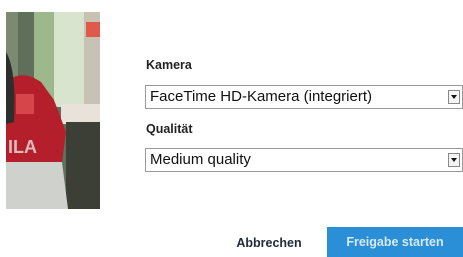 This screenshot has width=463, height=257. I want to click on camera-select: FaceTime HD-Kamera (integriert), so click(304, 97).